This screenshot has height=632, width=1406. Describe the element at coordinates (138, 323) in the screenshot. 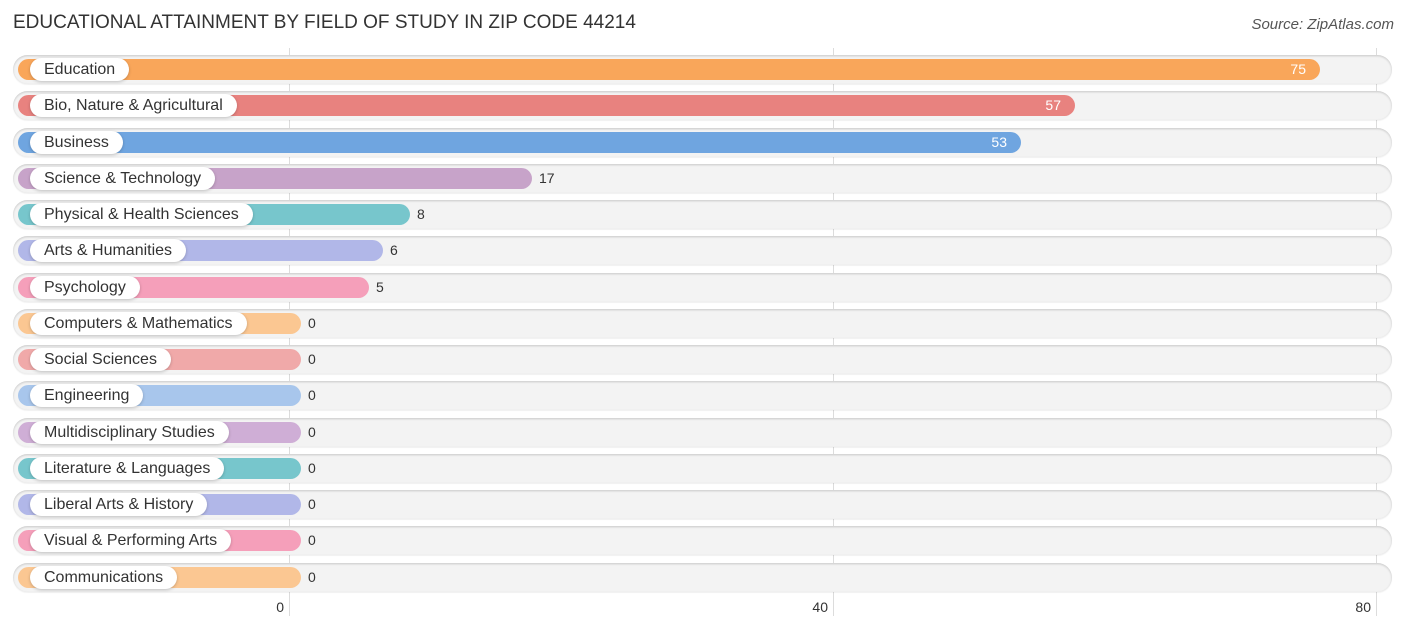

I see `category-label: Computers & Mathematics` at that location.